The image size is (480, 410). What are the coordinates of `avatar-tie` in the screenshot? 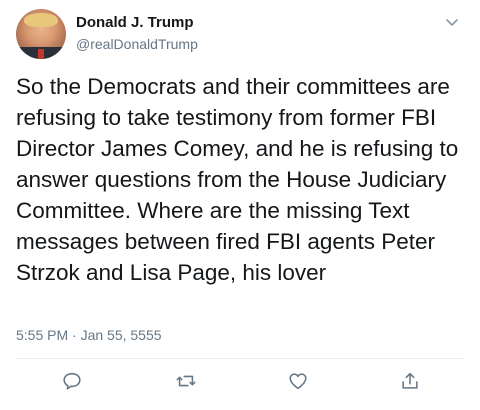 It's located at (41, 54).